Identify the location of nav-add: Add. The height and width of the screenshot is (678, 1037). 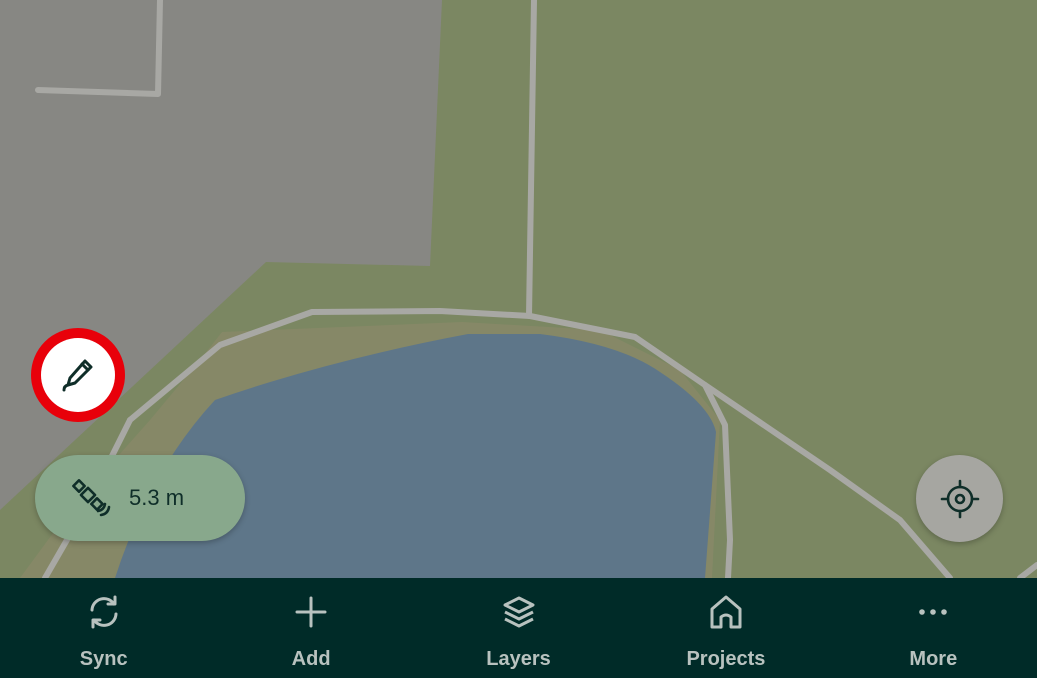
(310, 628).